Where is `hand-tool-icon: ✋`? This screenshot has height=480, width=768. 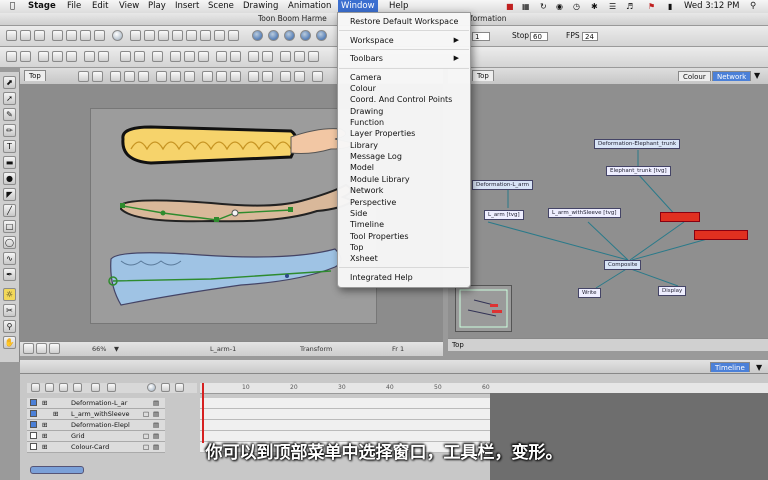 hand-tool-icon: ✋ is located at coordinates (9, 342).